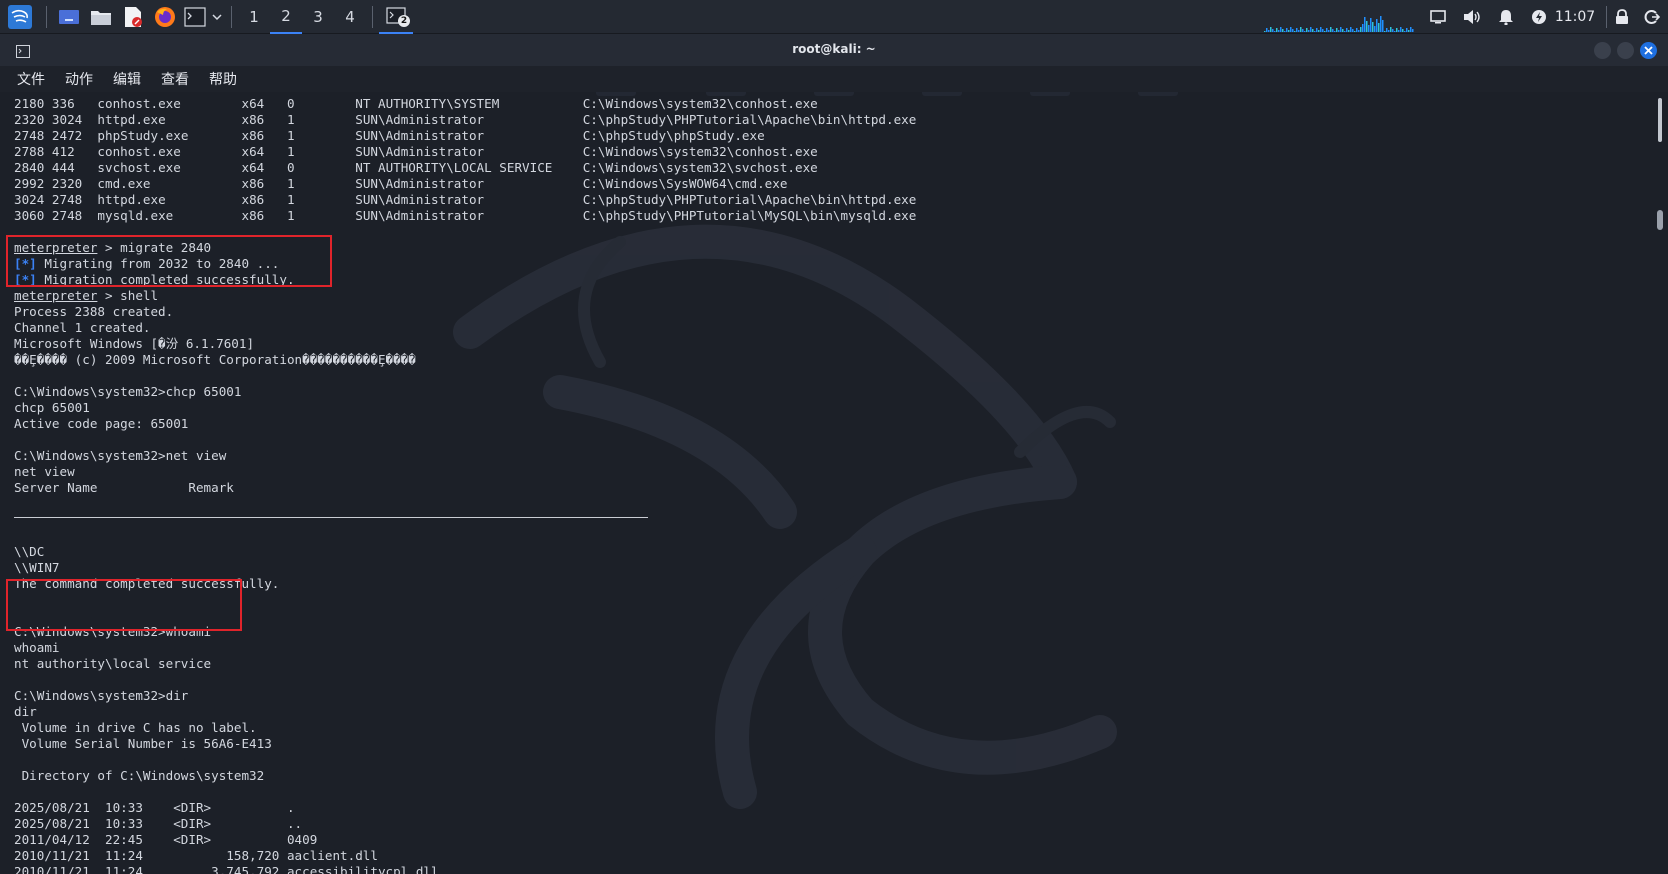 This screenshot has width=1668, height=874. Describe the element at coordinates (175, 79) in the screenshot. I see `menu-item-4: 查看` at that location.